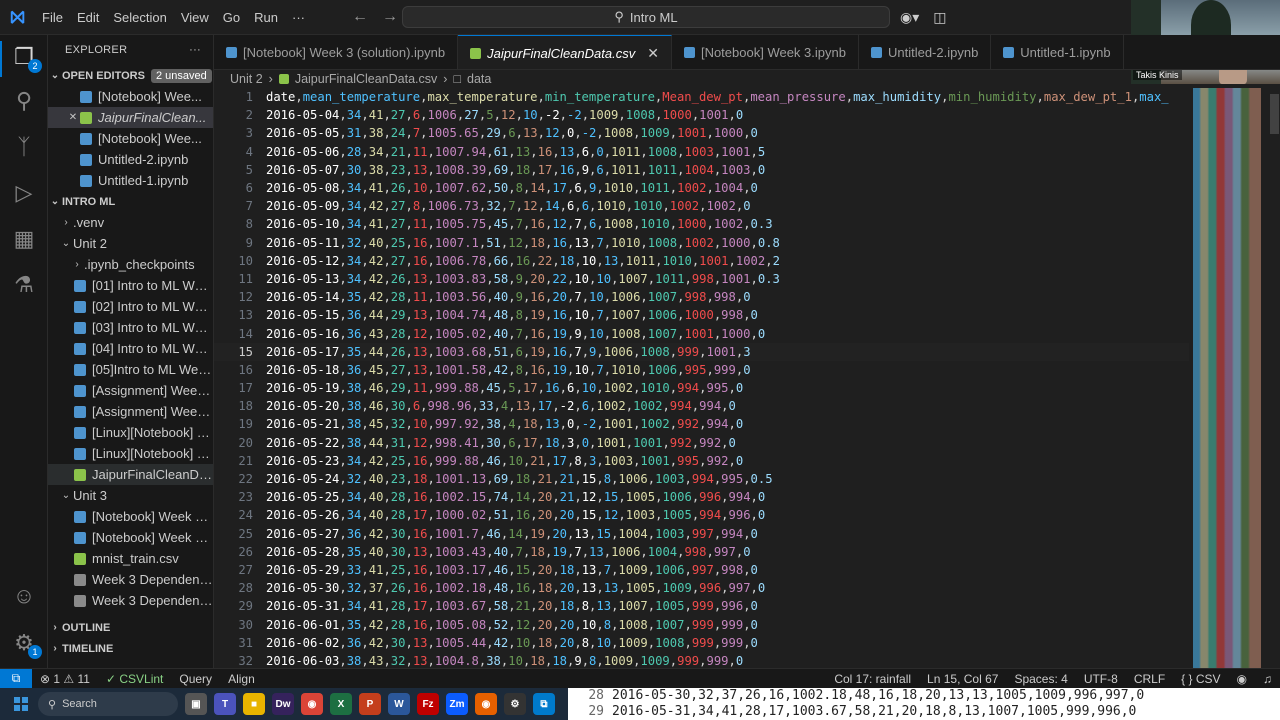 The height and width of the screenshot is (720, 1280). What do you see at coordinates (195, 679) in the screenshot?
I see `query-status: Query` at bounding box center [195, 679].